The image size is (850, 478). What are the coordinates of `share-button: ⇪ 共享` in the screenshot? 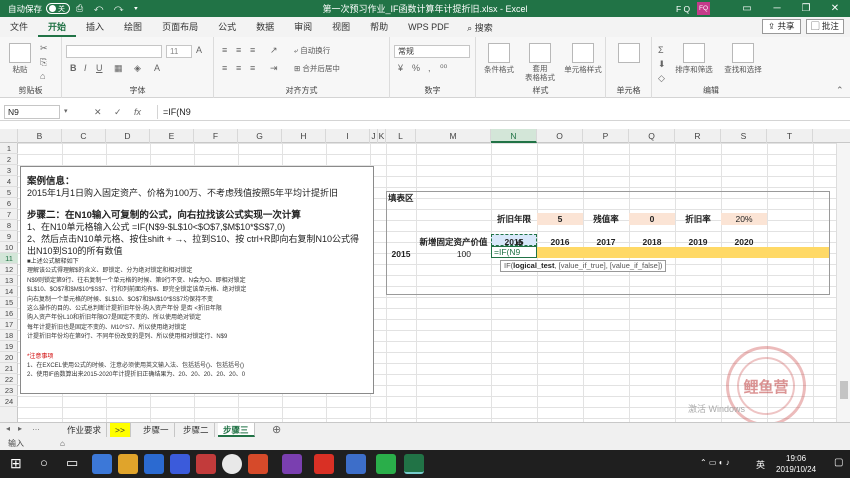 It's located at (781, 26).